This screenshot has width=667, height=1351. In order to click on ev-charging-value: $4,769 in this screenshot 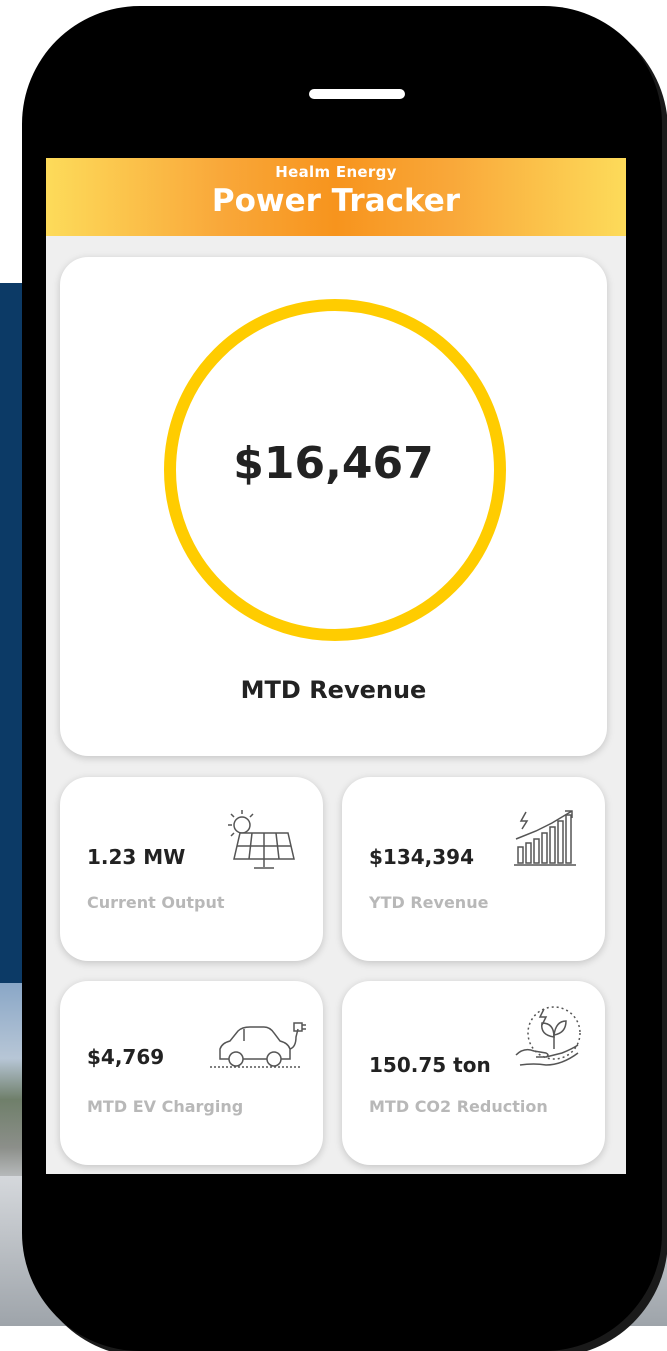, I will do `click(126, 1057)`.